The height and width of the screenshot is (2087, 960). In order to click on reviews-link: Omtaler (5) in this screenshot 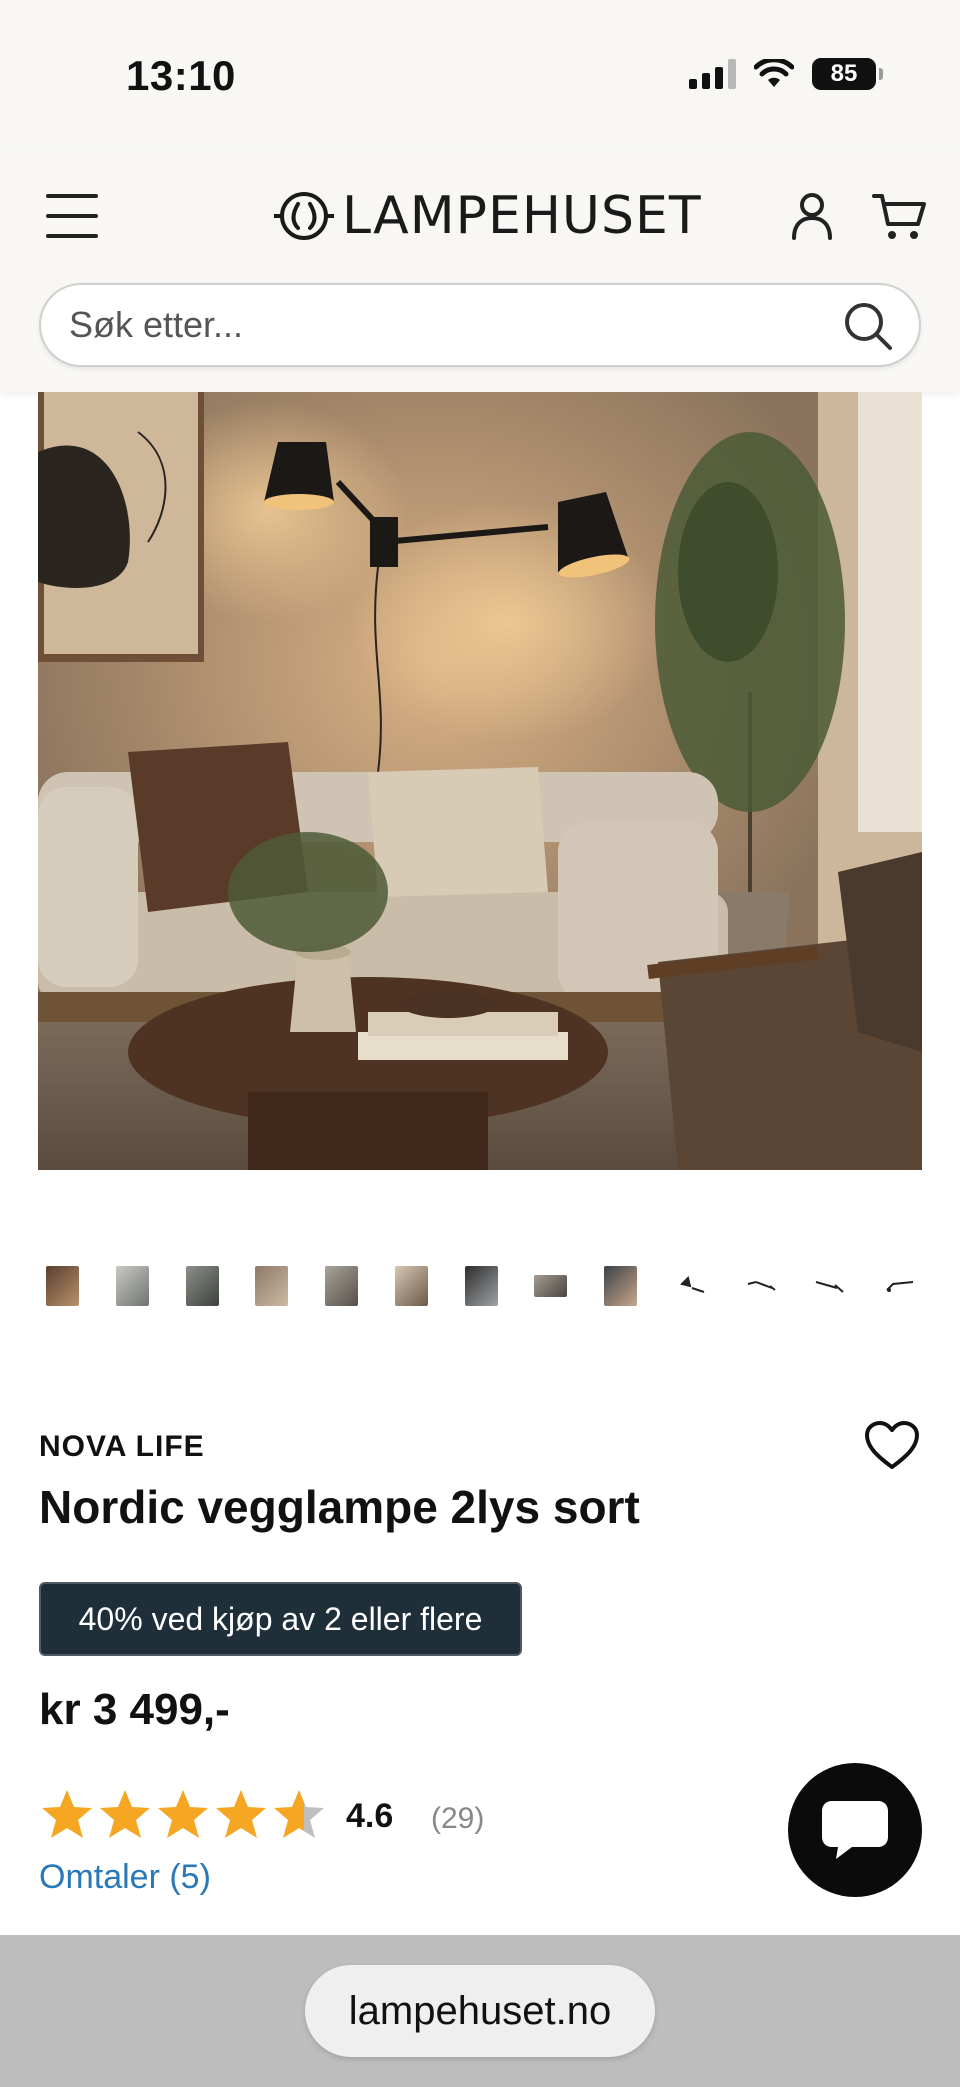, I will do `click(125, 1877)`.